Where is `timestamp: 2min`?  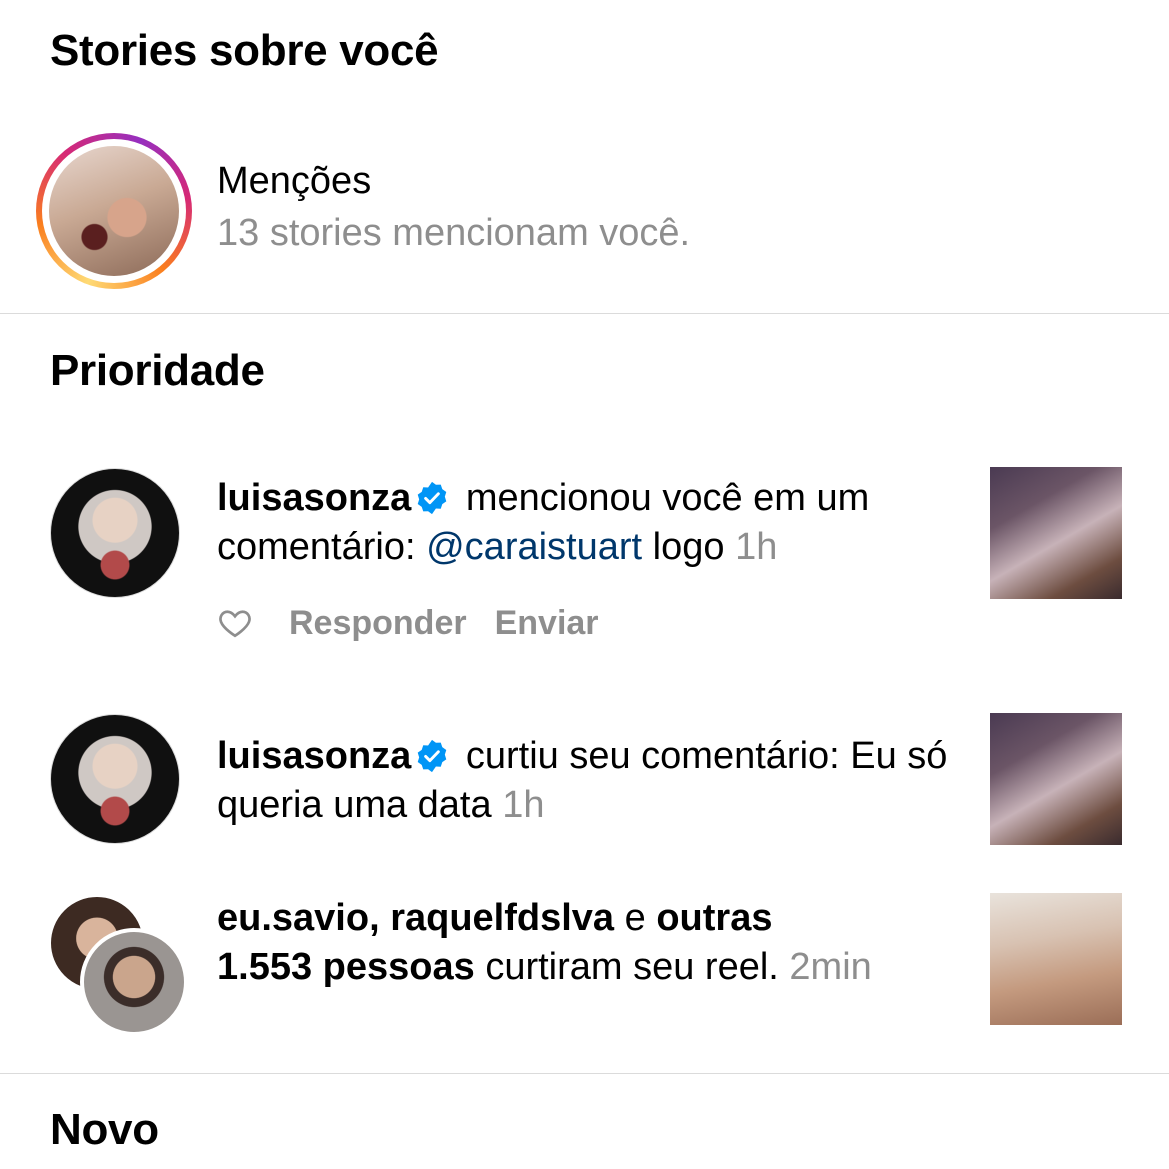
timestamp: 2min is located at coordinates (830, 967).